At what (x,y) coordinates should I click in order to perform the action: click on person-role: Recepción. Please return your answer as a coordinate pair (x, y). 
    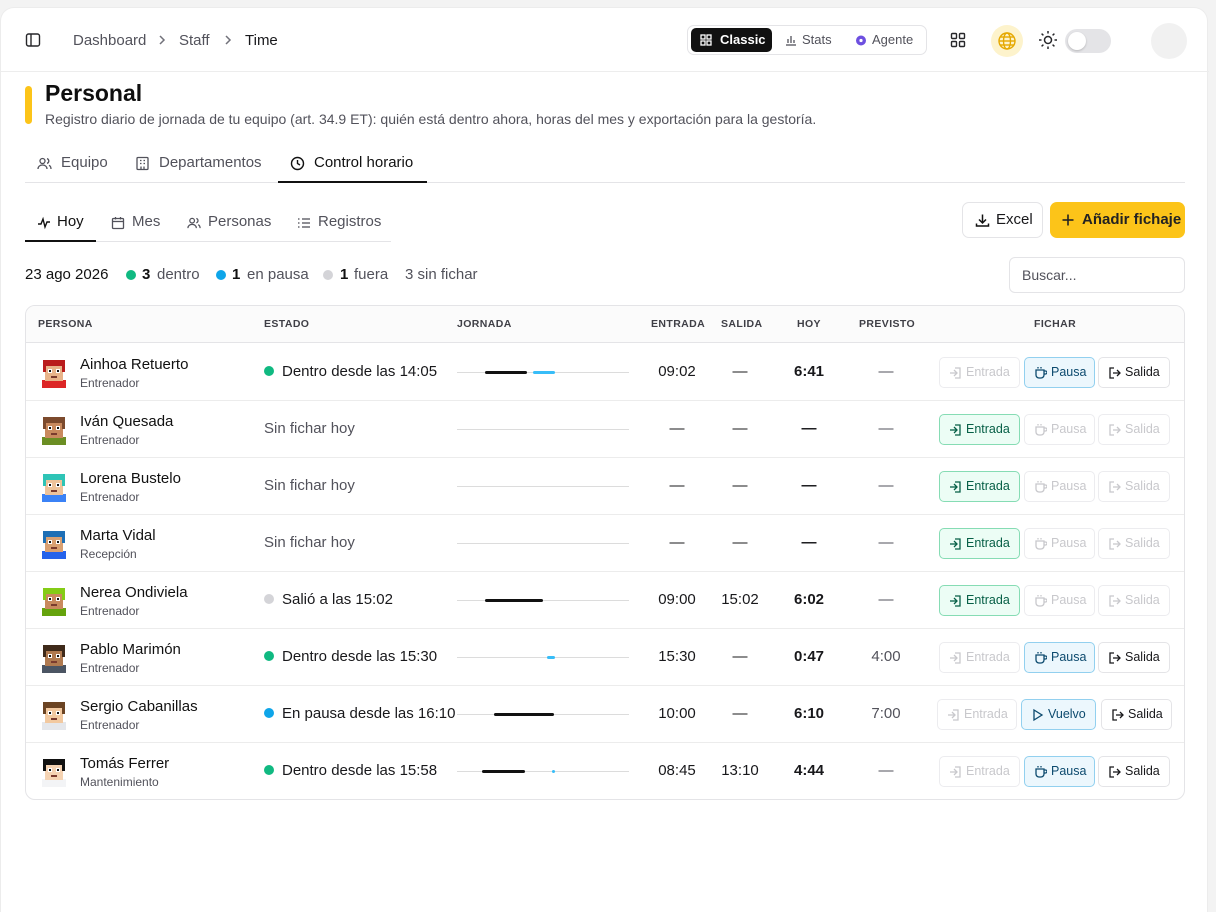
    Looking at the image, I should click on (108, 554).